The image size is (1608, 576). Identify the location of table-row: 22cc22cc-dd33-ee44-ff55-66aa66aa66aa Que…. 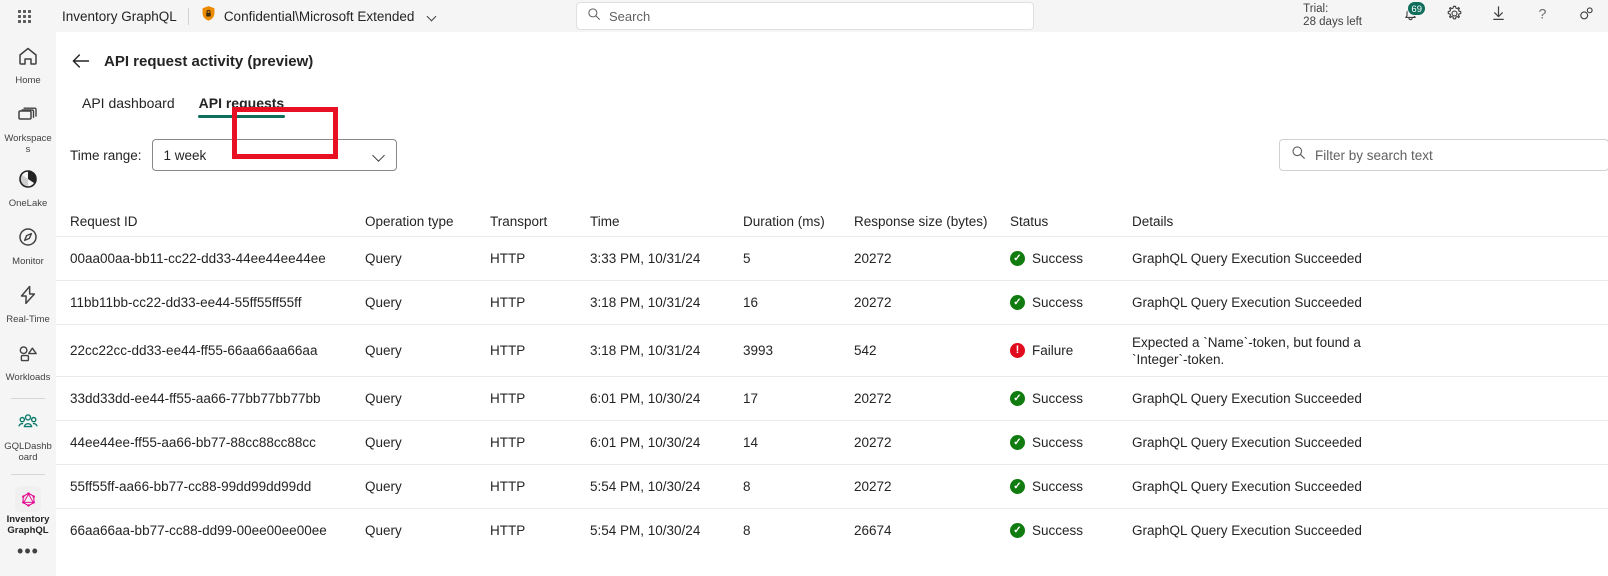
(832, 350).